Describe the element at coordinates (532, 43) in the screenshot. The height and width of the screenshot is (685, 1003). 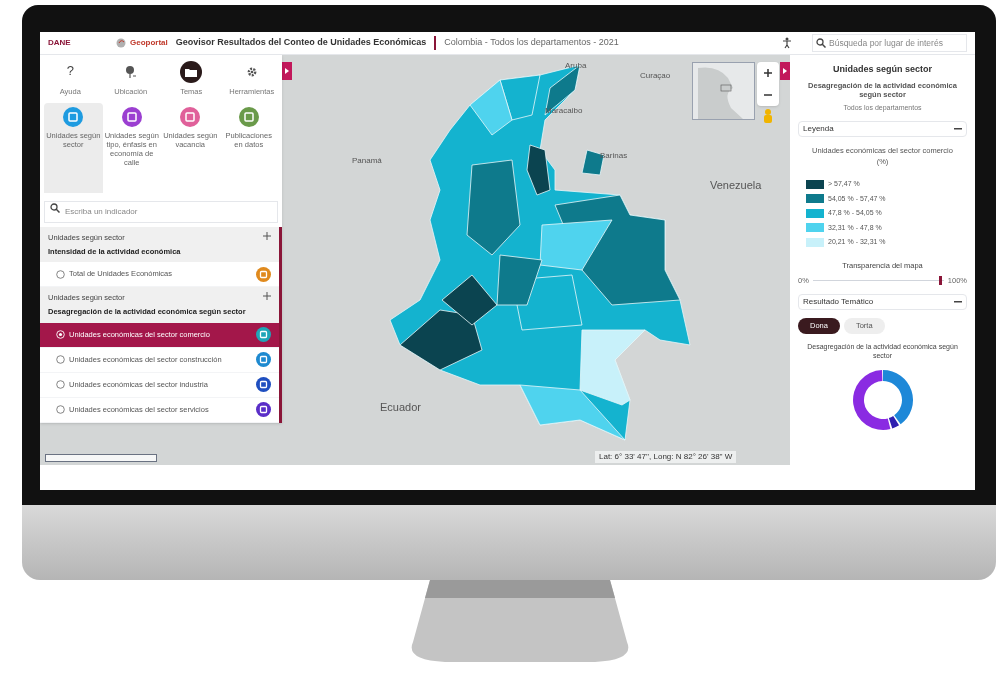
I see `app-subtitle: Colombia - Todos los departamentos - 2021` at that location.